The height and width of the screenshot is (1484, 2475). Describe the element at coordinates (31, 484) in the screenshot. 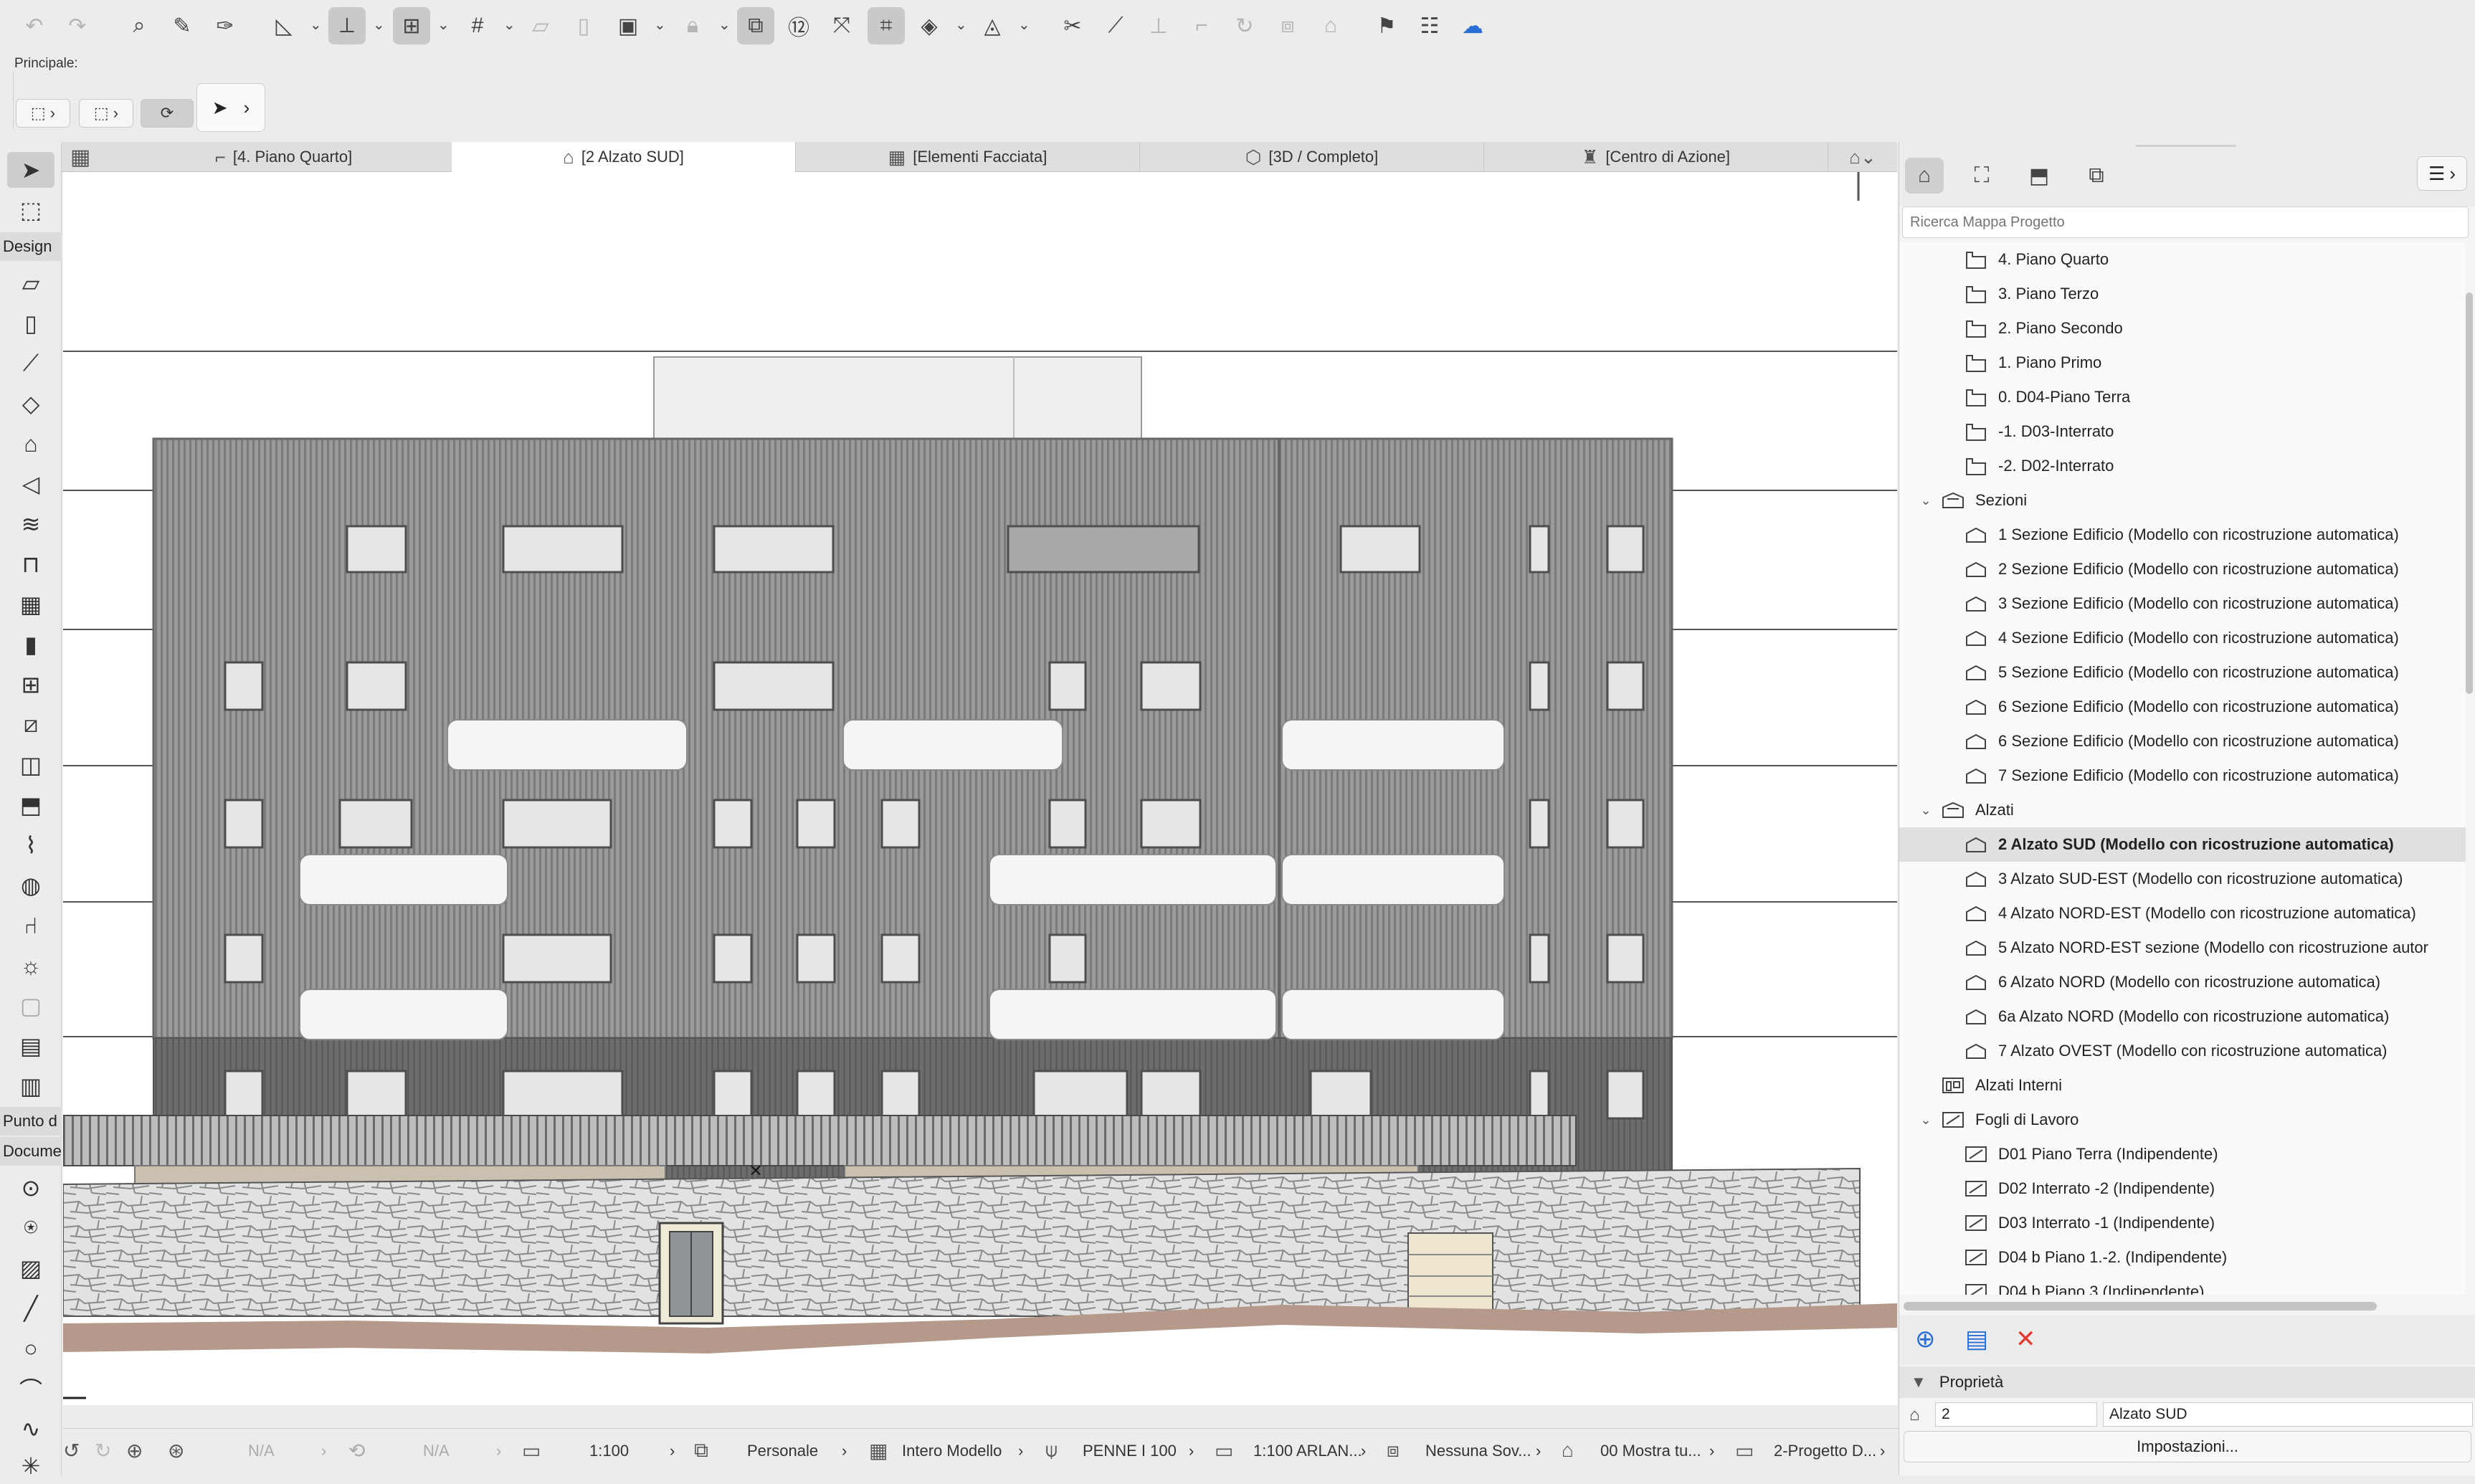

I see `shell-tool-icon: ◁` at that location.